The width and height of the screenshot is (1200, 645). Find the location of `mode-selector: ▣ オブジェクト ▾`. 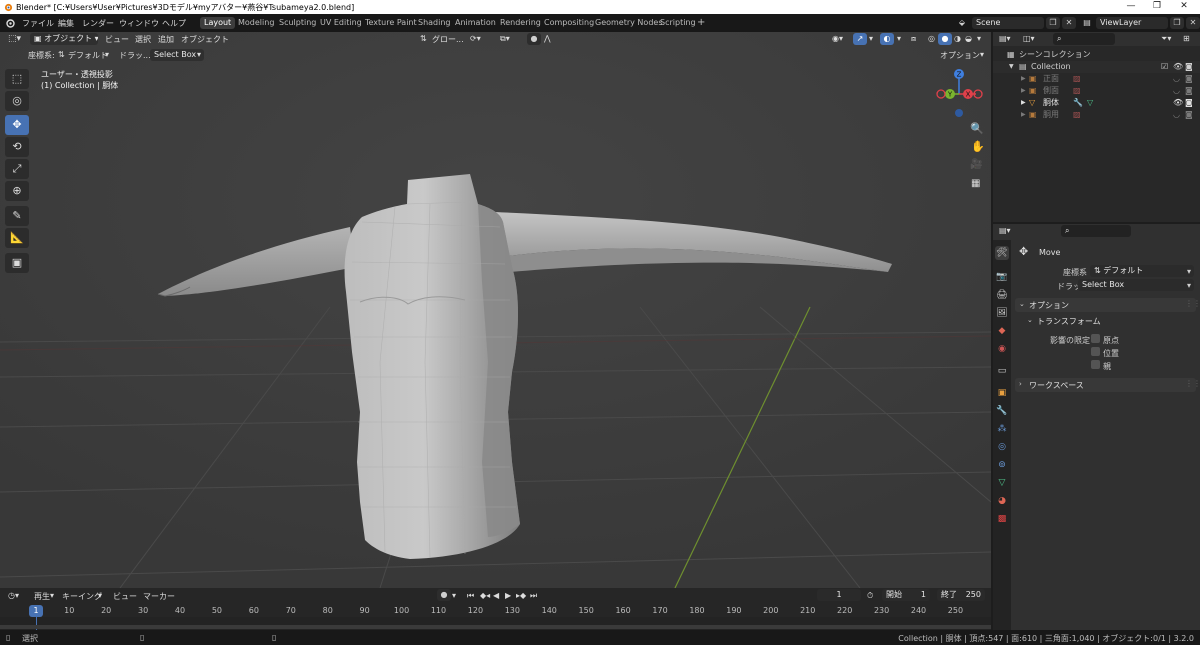

mode-selector: ▣ オブジェクト ▾ is located at coordinates (64, 39).